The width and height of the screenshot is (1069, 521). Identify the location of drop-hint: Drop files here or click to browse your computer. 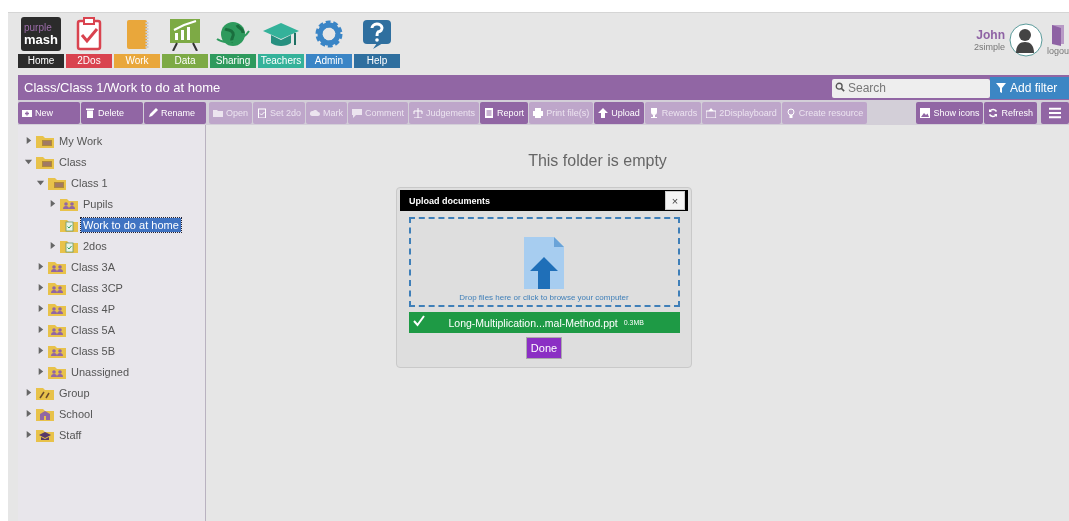
(544, 297).